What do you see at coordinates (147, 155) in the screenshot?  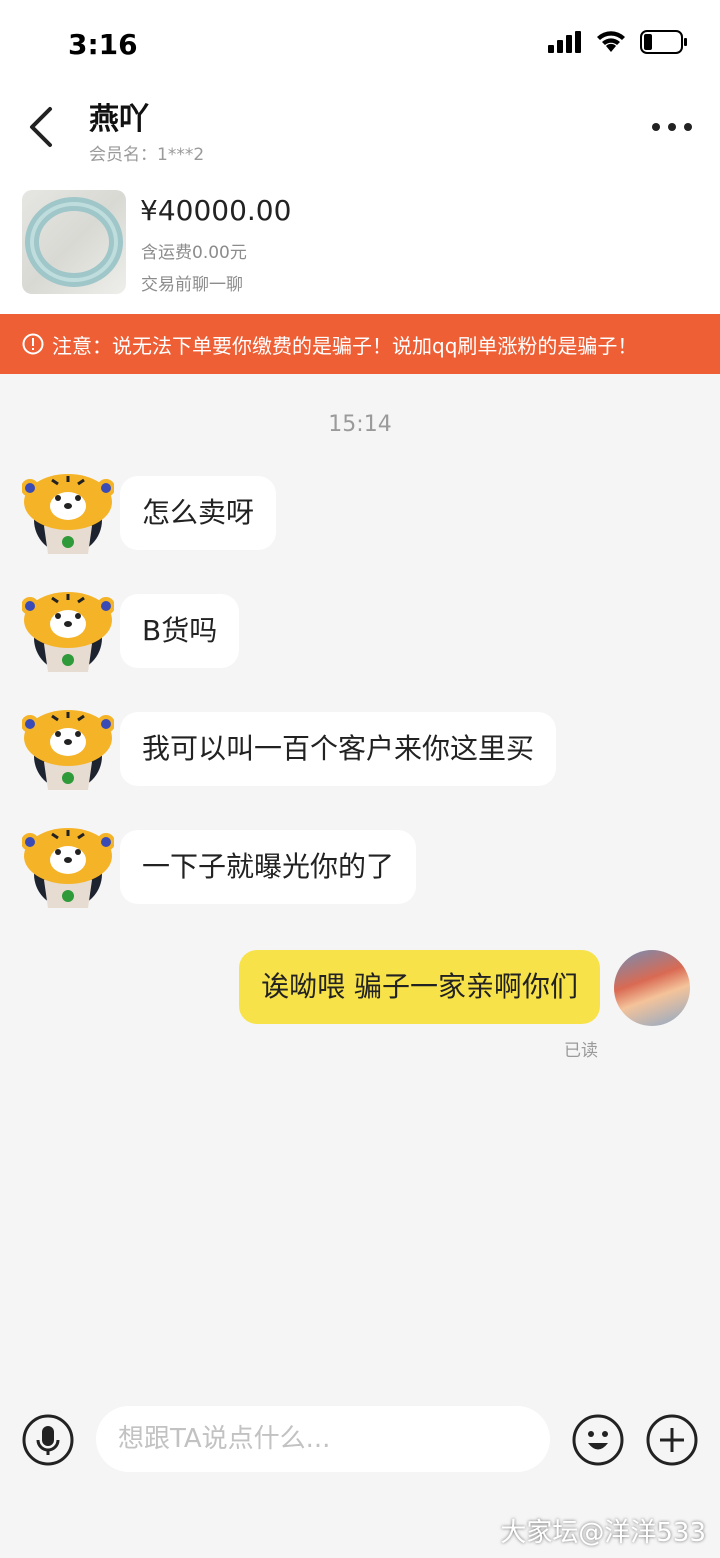 I see `member-name-label: 会员名：1***2` at bounding box center [147, 155].